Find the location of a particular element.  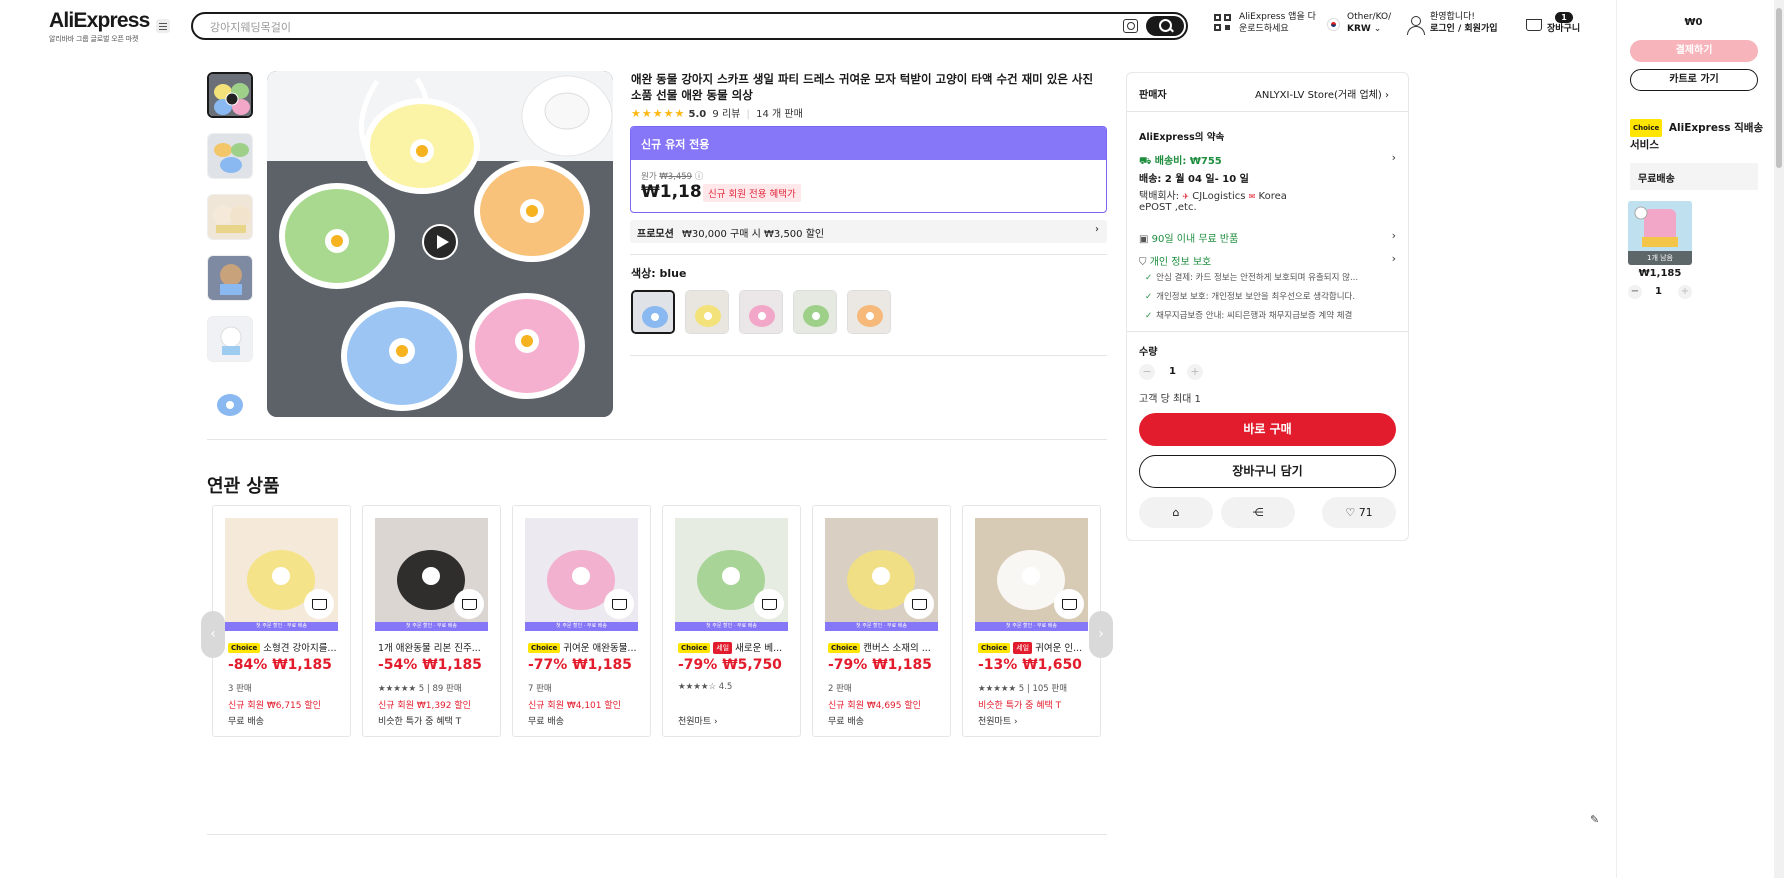

color-swatch-pink is located at coordinates (761, 312).